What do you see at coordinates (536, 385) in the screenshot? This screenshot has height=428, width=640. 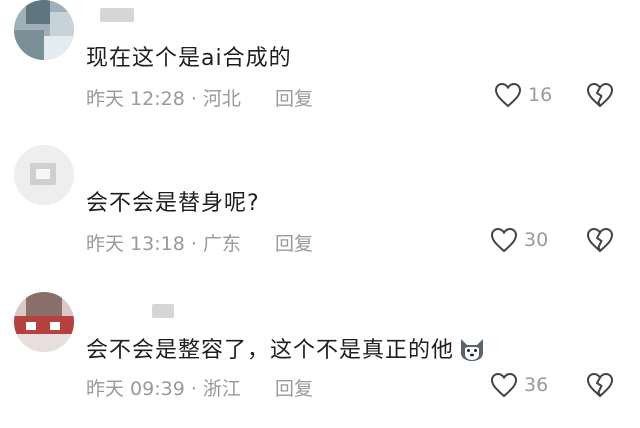 I see `like-count: 36` at bounding box center [536, 385].